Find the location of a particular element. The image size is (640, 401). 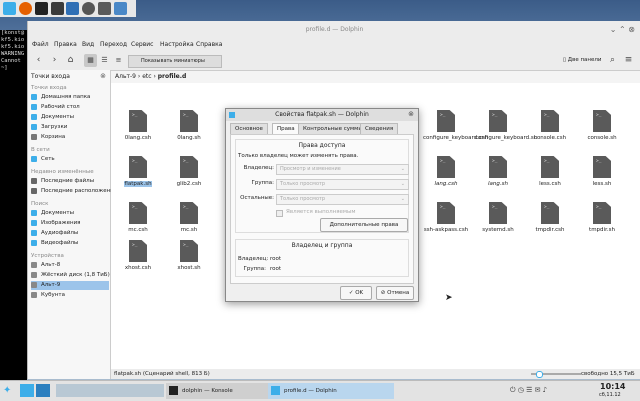

app-menu-icon: ✦ is located at coordinates (9, 390).